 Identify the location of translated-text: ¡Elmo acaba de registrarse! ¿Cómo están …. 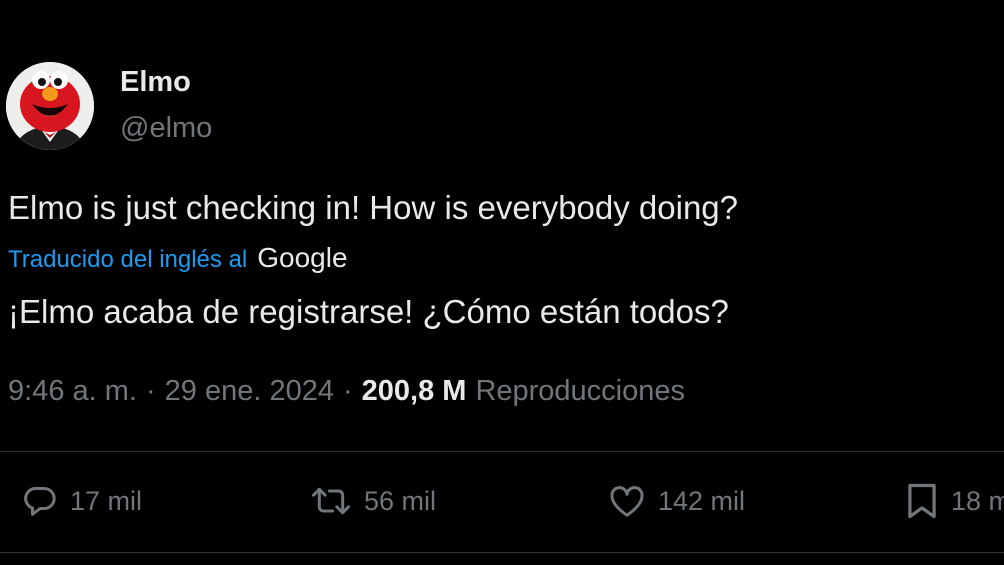
(368, 311).